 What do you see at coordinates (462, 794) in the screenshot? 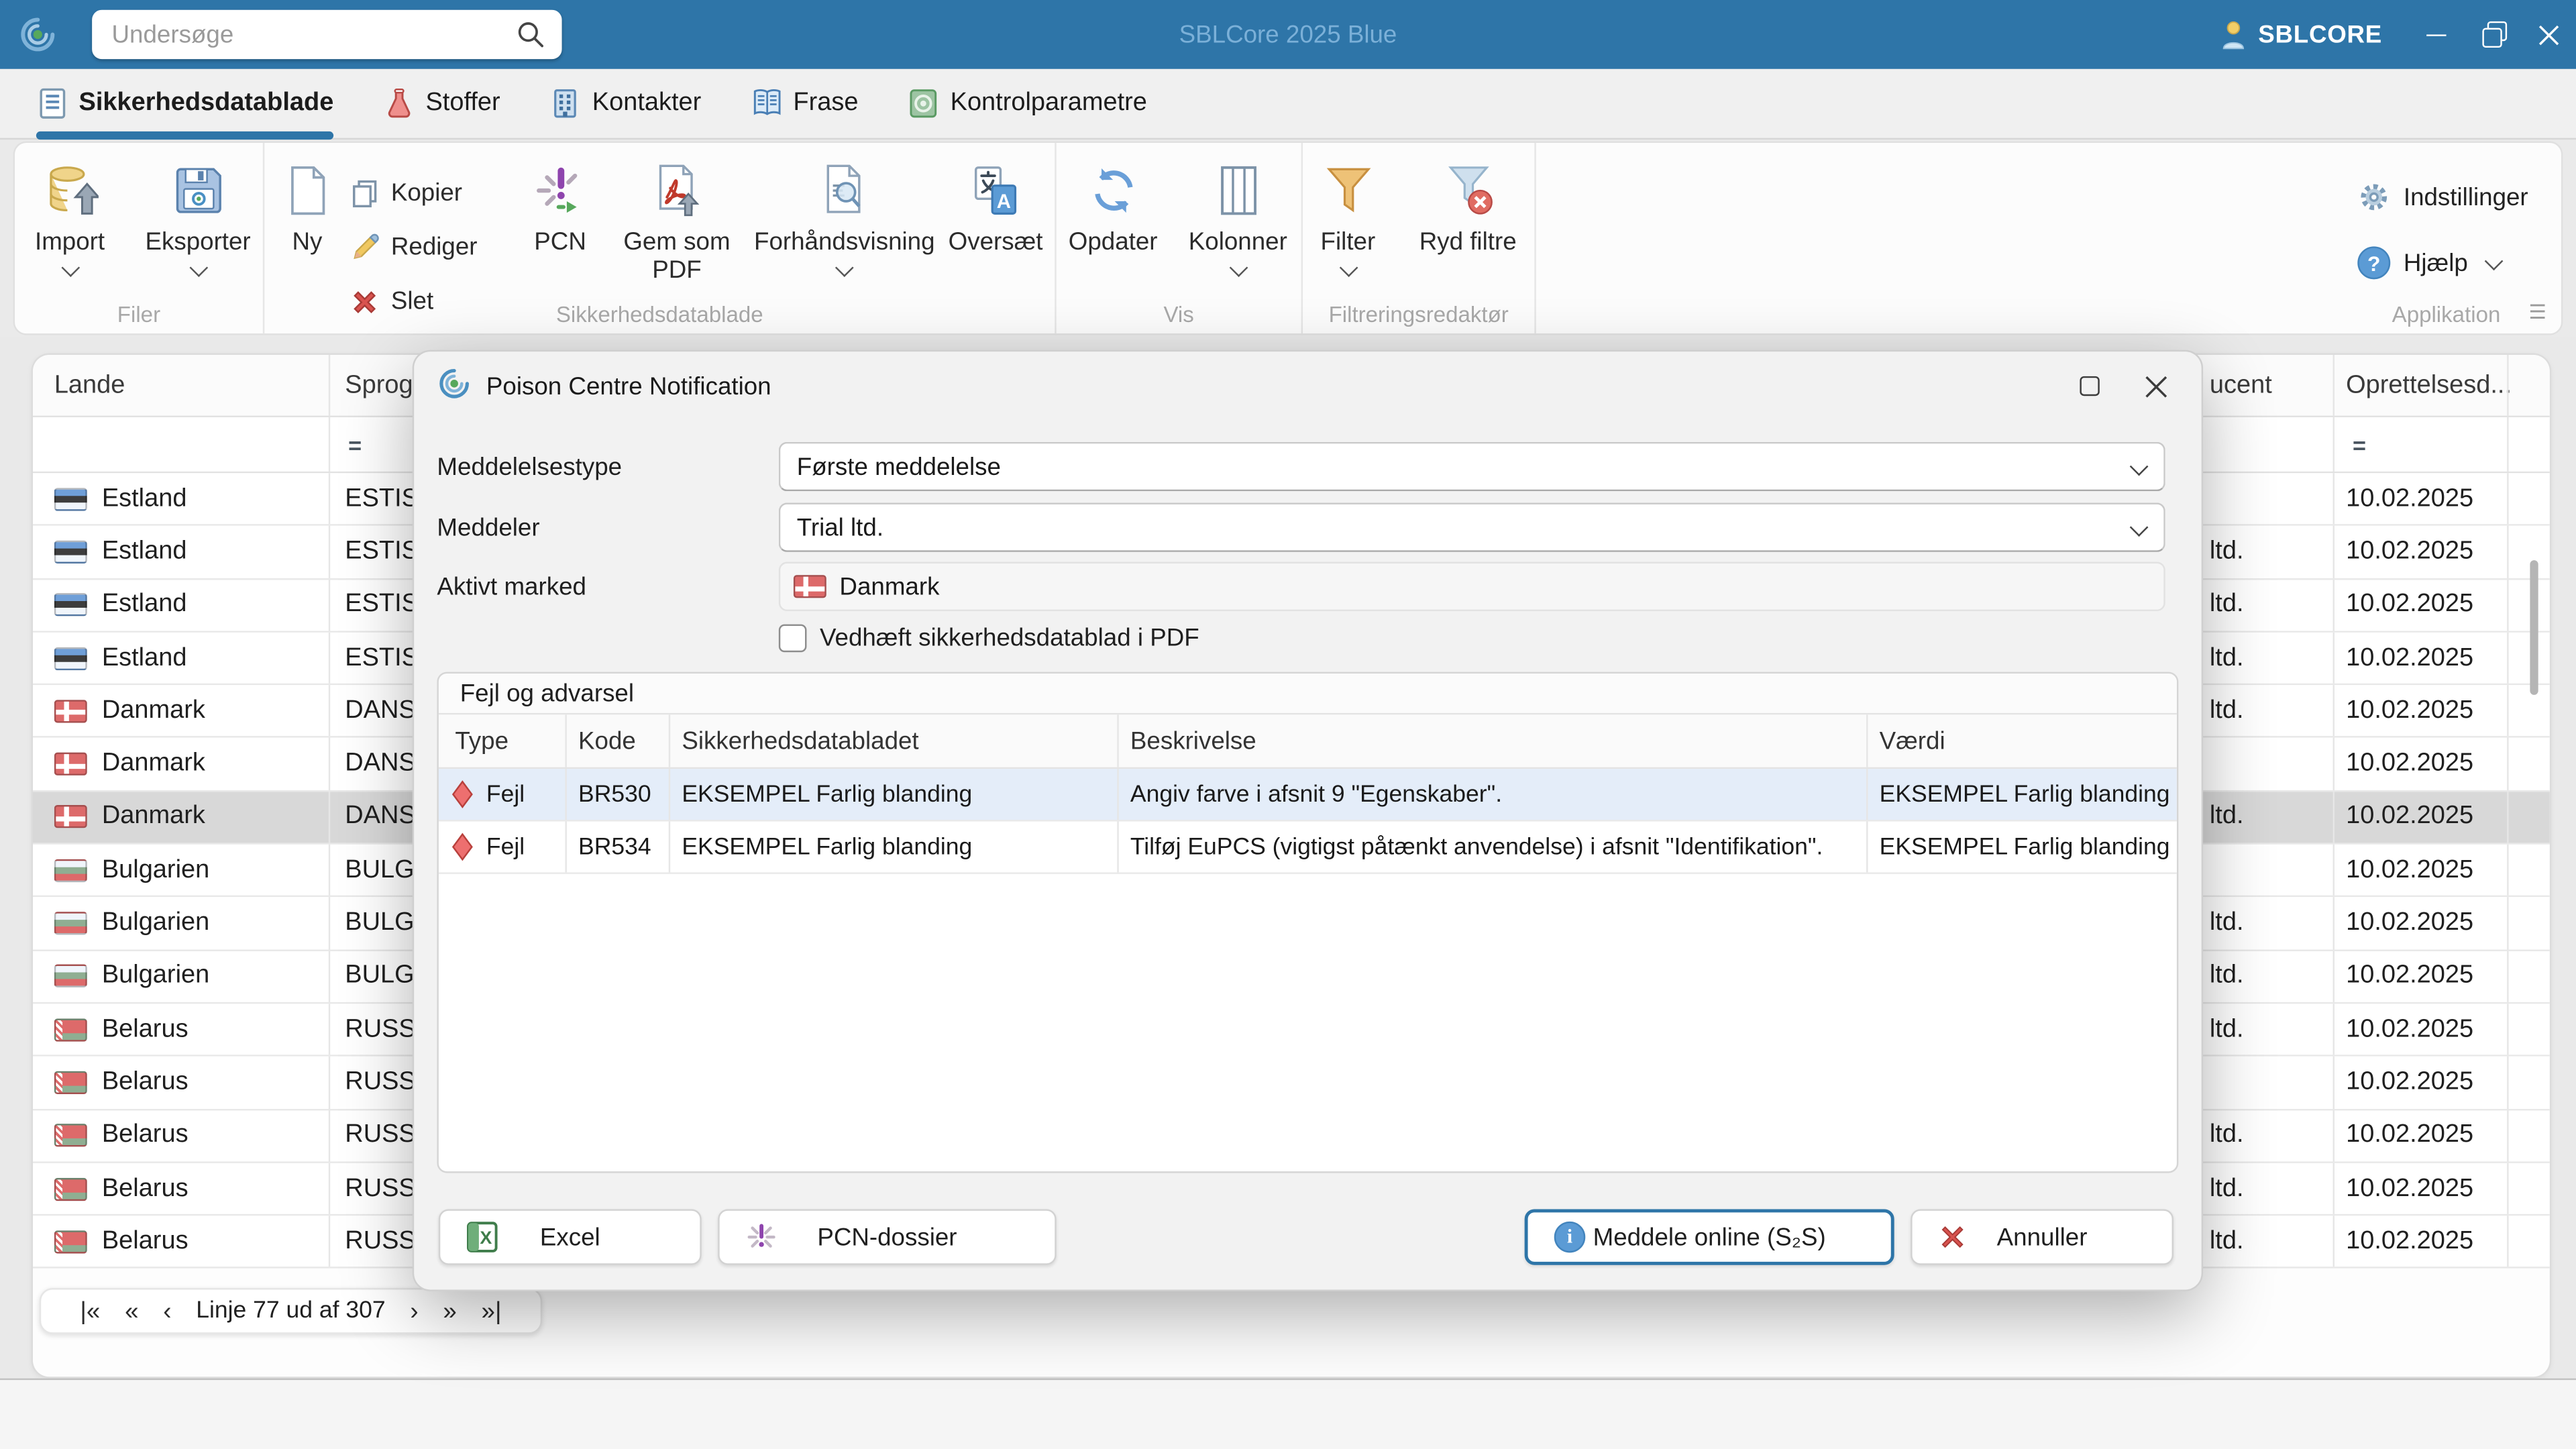
I see `error-diamond-icon` at bounding box center [462, 794].